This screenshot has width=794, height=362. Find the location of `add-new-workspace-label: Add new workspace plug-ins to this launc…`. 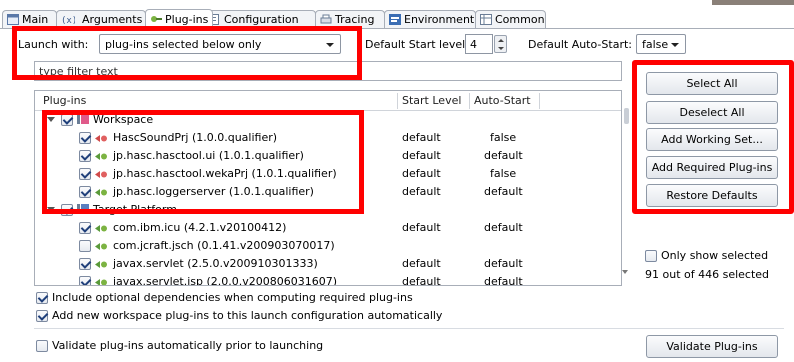

add-new-workspace-label: Add new workspace plug-ins to this launc… is located at coordinates (247, 315).